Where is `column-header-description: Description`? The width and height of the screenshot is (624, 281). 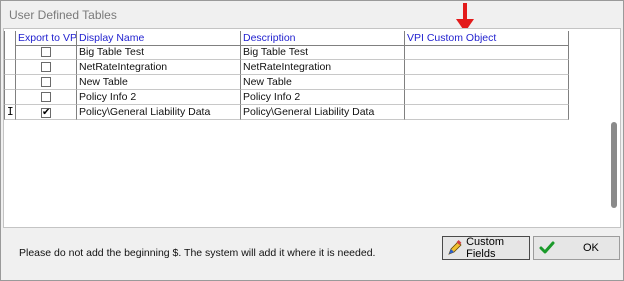 column-header-description: Description is located at coordinates (323, 38).